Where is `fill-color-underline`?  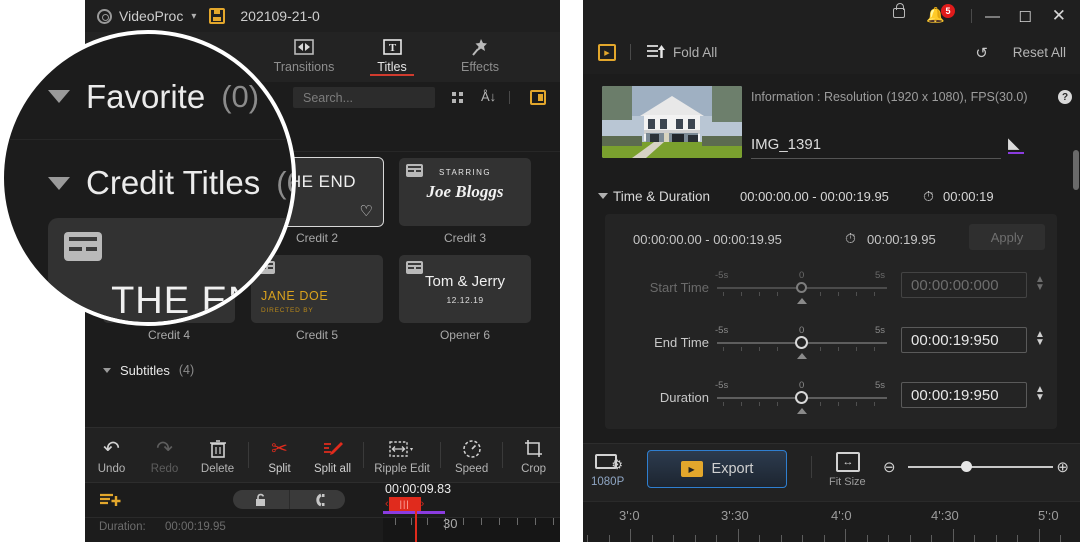
fill-color-underline is located at coordinates (1016, 152).